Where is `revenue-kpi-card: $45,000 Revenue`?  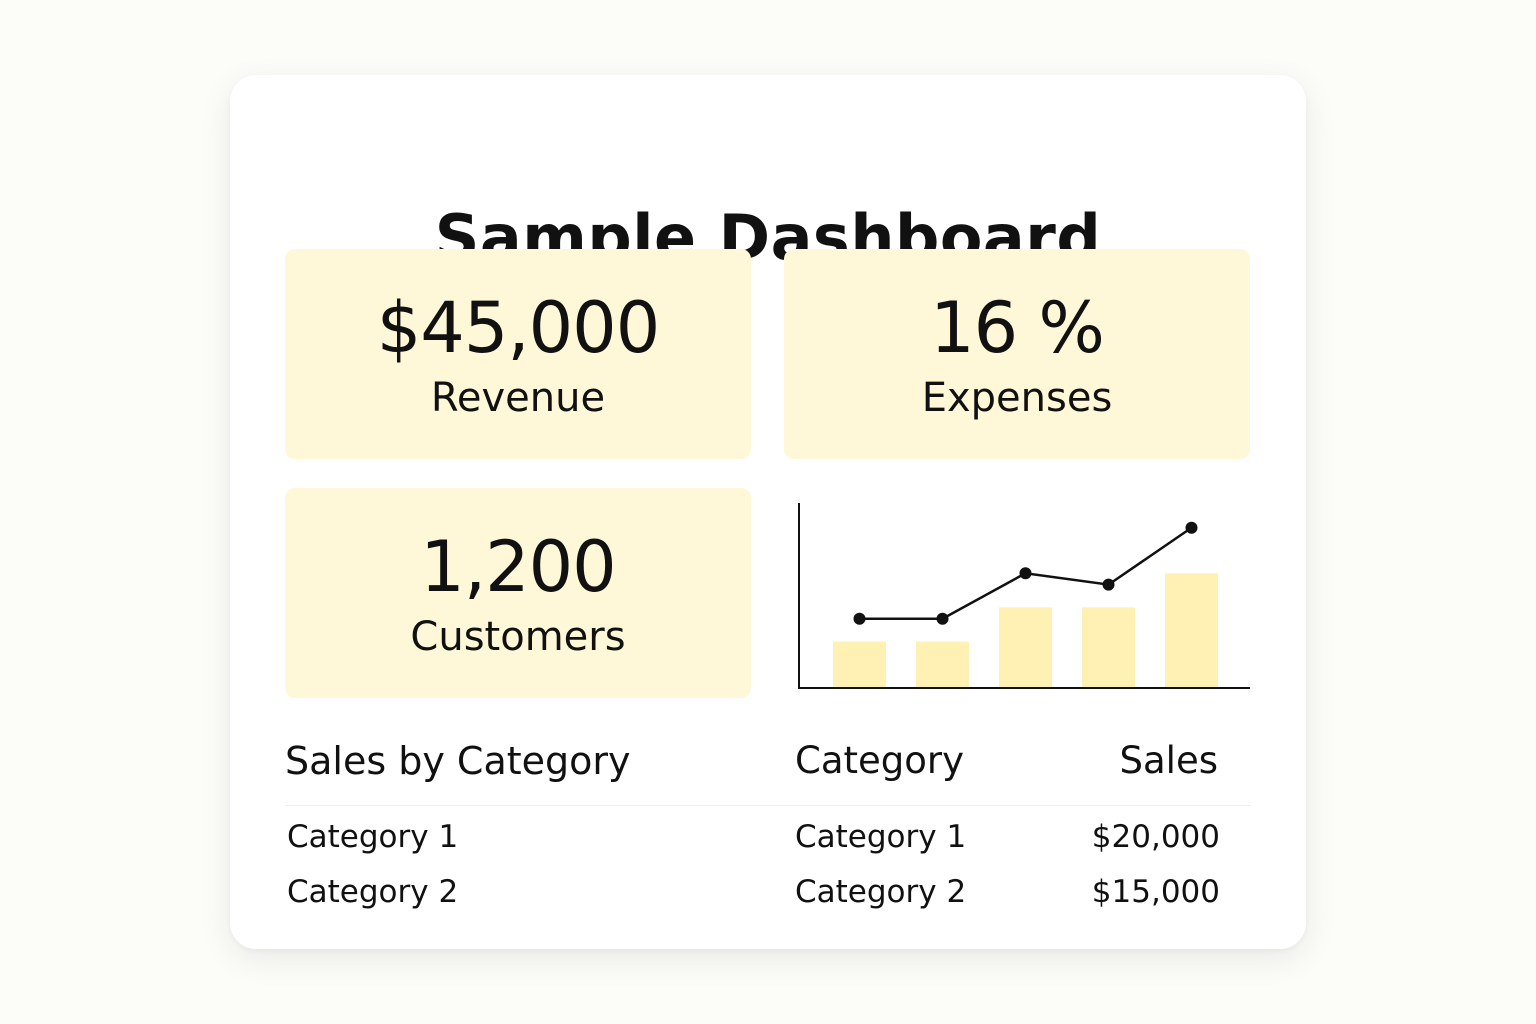 revenue-kpi-card: $45,000 Revenue is located at coordinates (518, 354).